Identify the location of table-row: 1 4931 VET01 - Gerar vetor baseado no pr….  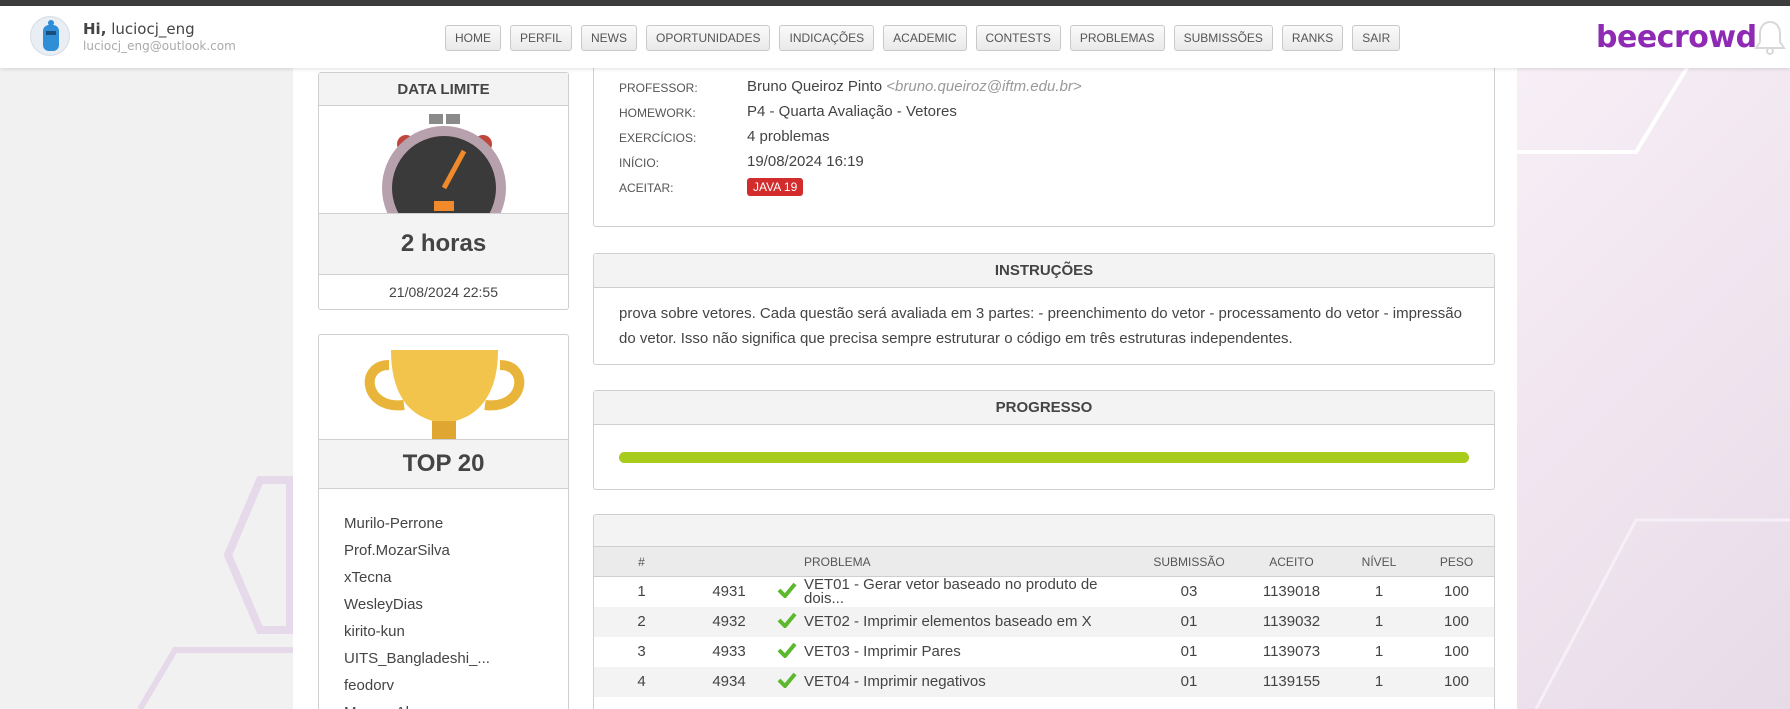
(1044, 592).